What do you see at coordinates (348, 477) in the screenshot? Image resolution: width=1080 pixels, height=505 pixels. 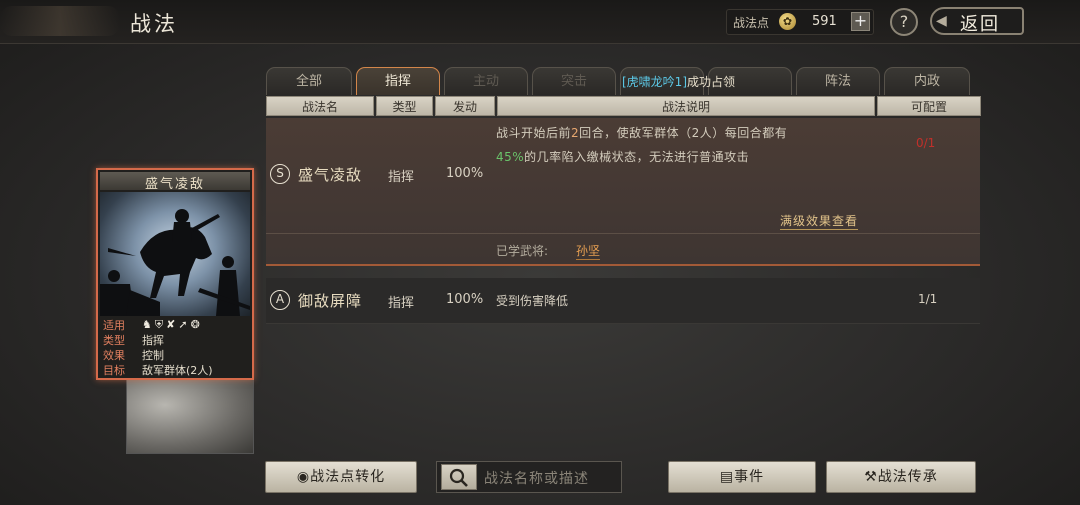 I see `convert-points-label: 战法点转化` at bounding box center [348, 477].